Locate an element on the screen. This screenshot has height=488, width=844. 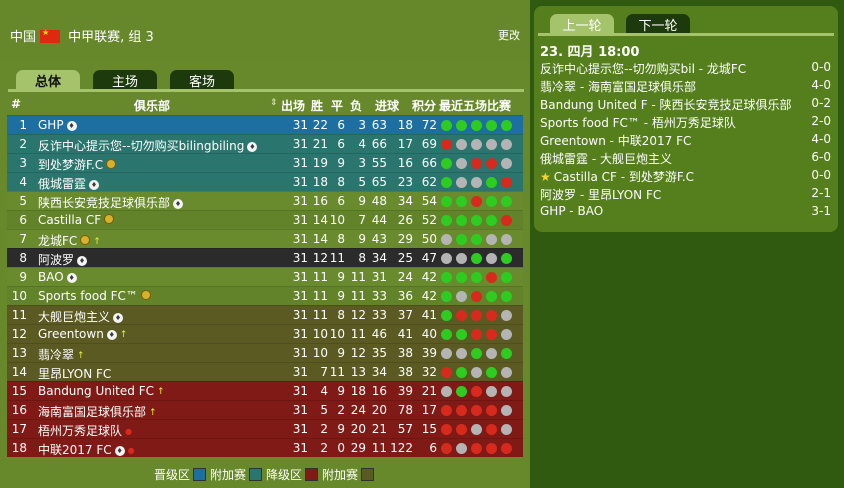
table-row: 11 大舰巨炮主义 ♦ 31 11 8 12 33 37 41 is located at coordinates (265, 314).